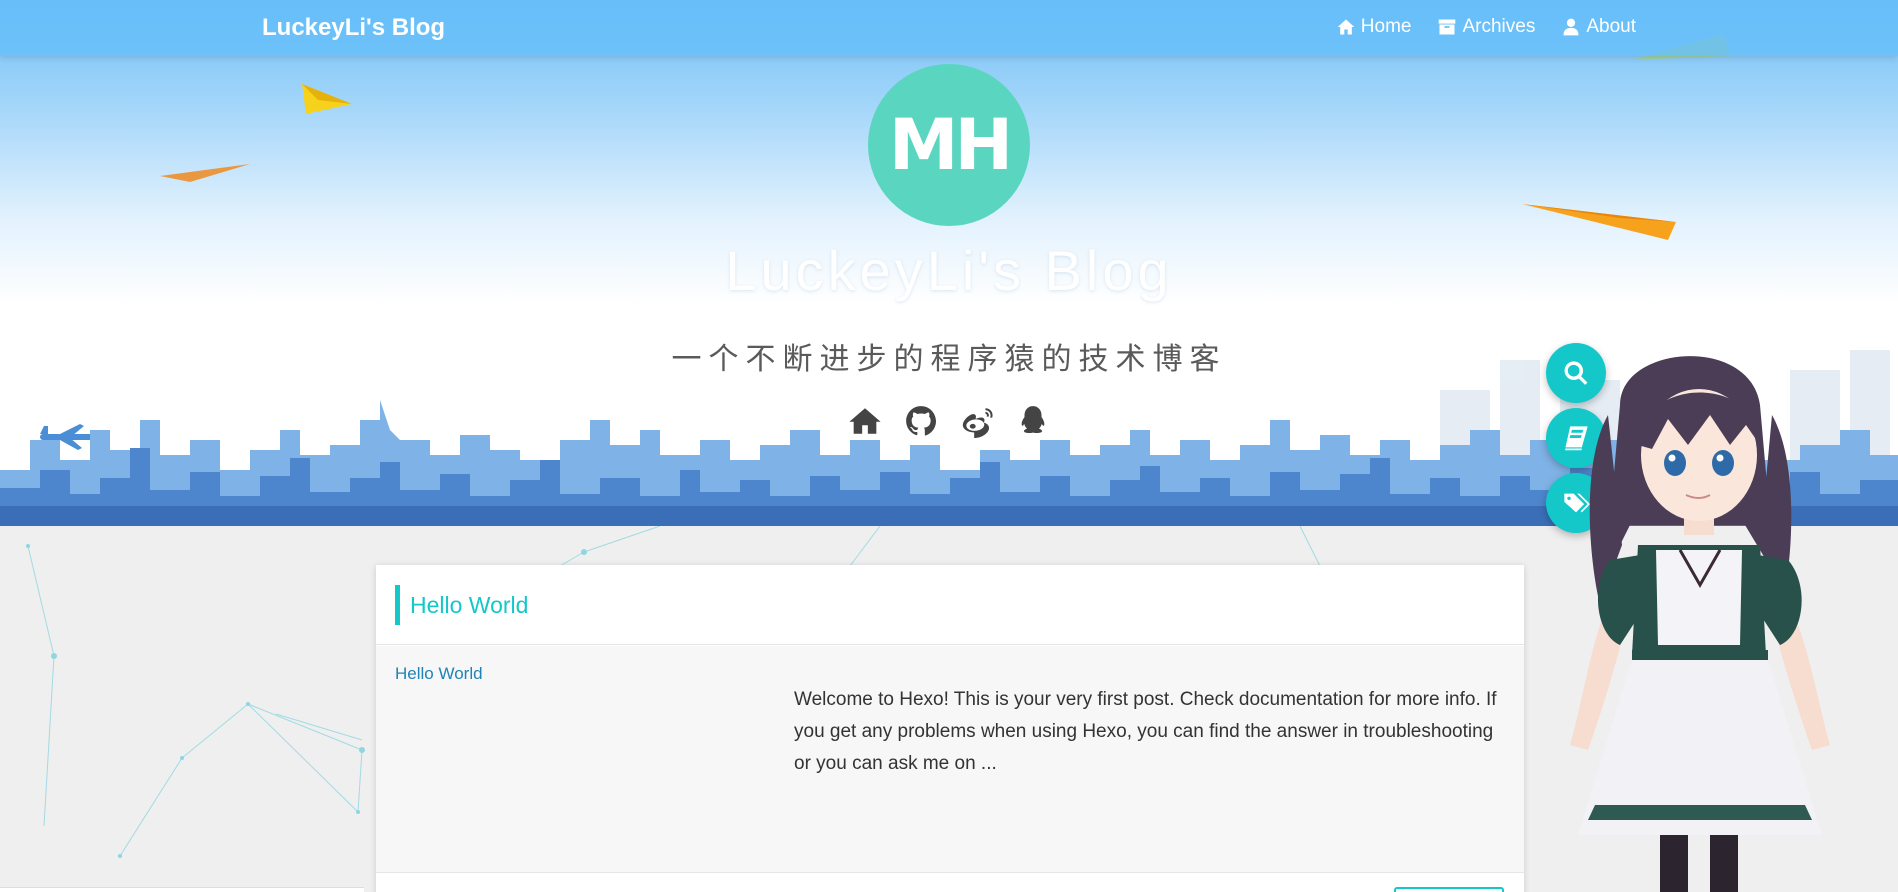 This screenshot has height=892, width=1898. Describe the element at coordinates (950, 605) in the screenshot. I see `post-card-header: Hello World` at that location.